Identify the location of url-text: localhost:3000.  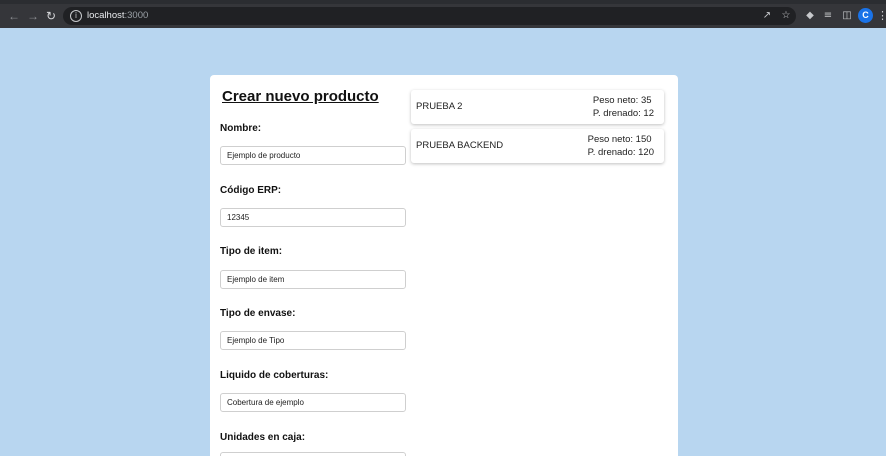
(117, 16).